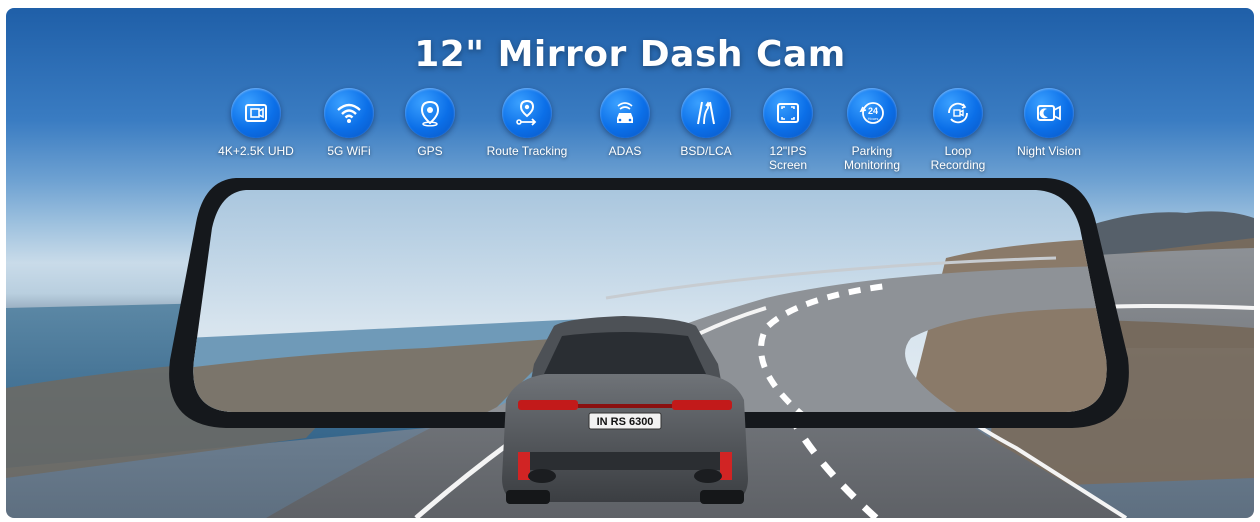 The width and height of the screenshot is (1260, 522). I want to click on feature-gps: GPS, so click(430, 123).